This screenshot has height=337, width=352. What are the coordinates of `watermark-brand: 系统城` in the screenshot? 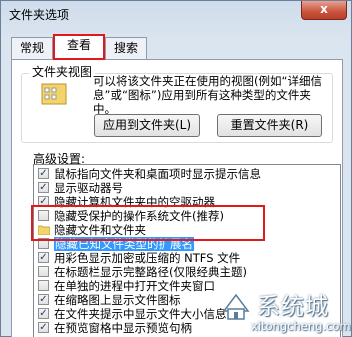 It's located at (293, 307).